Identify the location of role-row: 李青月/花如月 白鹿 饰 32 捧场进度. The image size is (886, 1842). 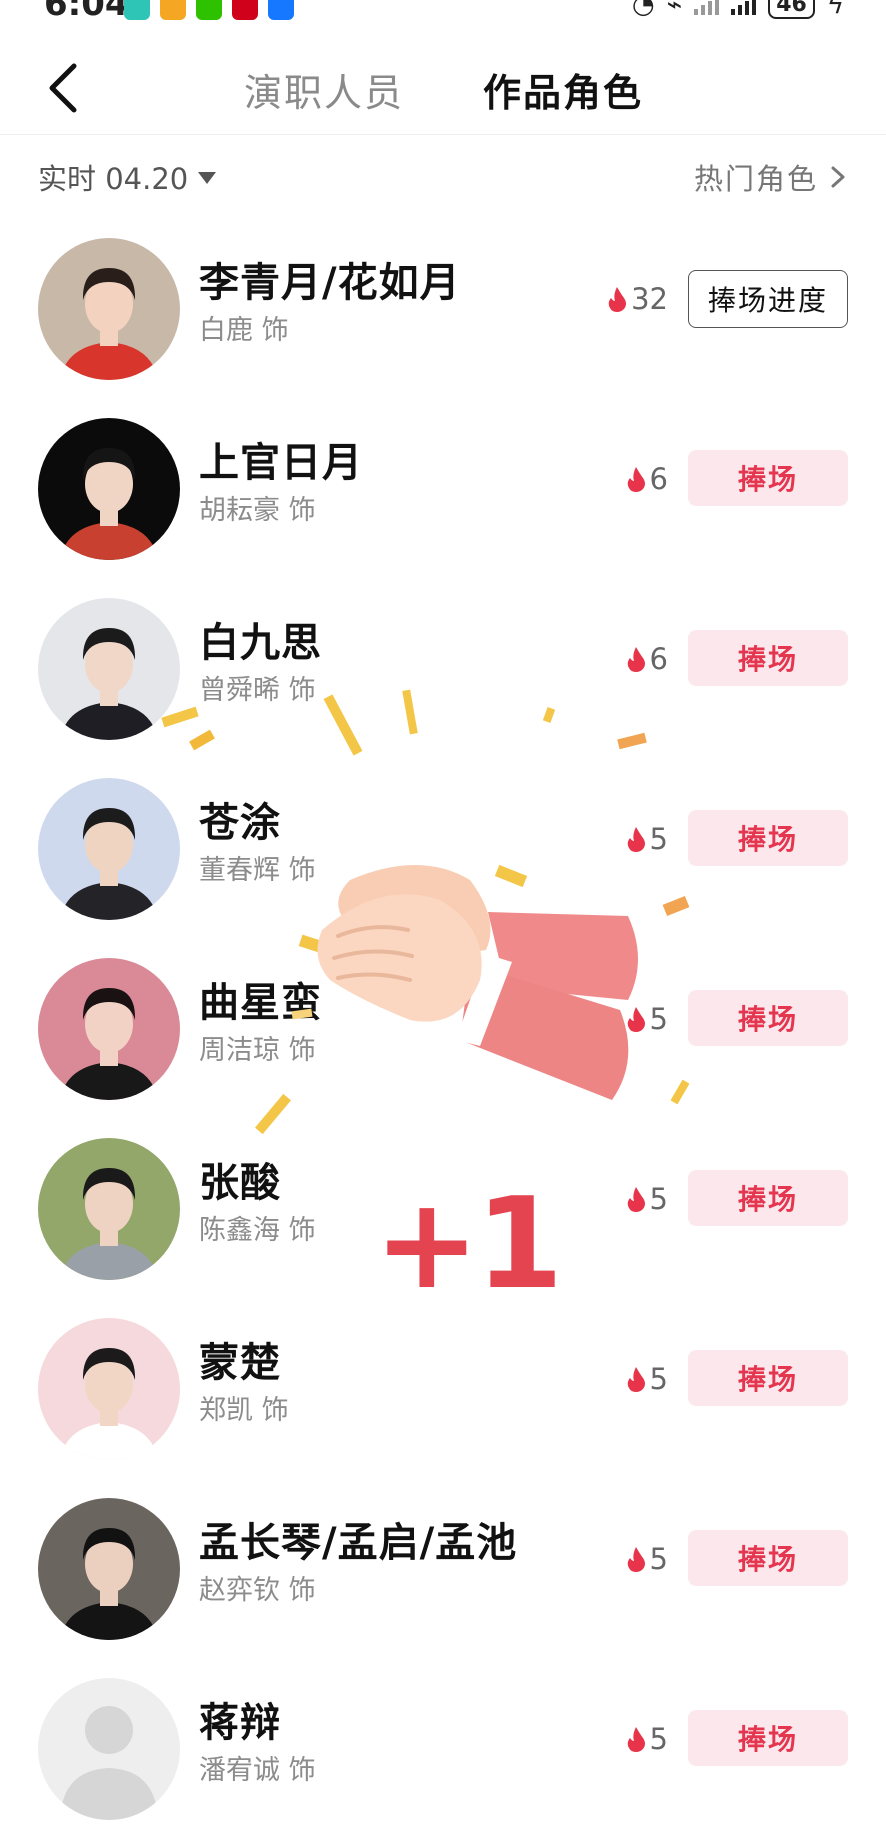
(443, 298).